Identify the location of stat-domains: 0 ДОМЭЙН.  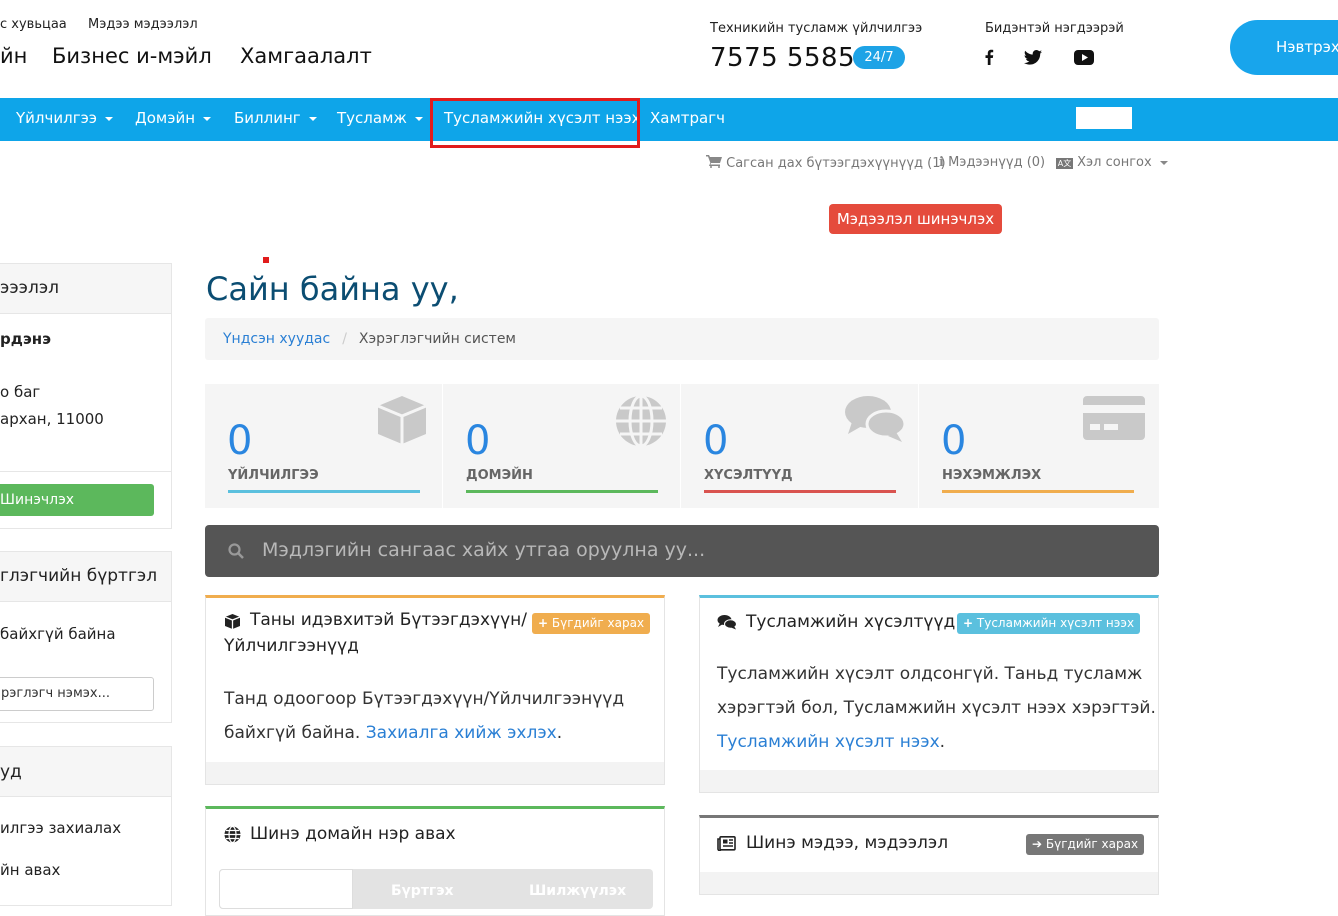
(562, 446).